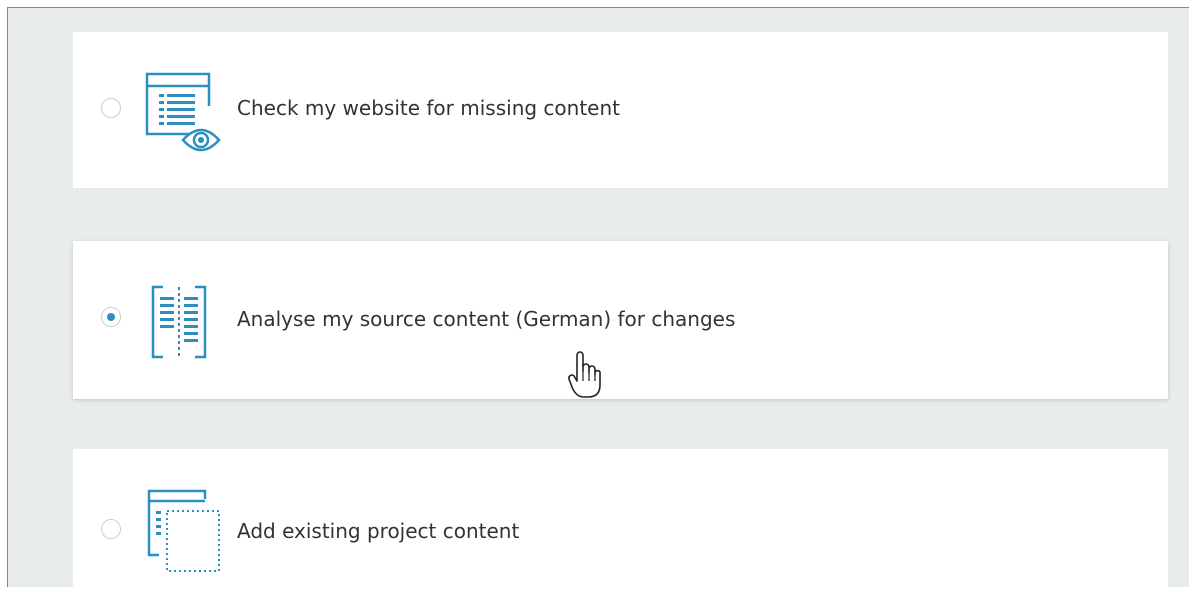 The width and height of the screenshot is (1189, 589). I want to click on option-label-add-project-content: Add existing project content, so click(378, 531).